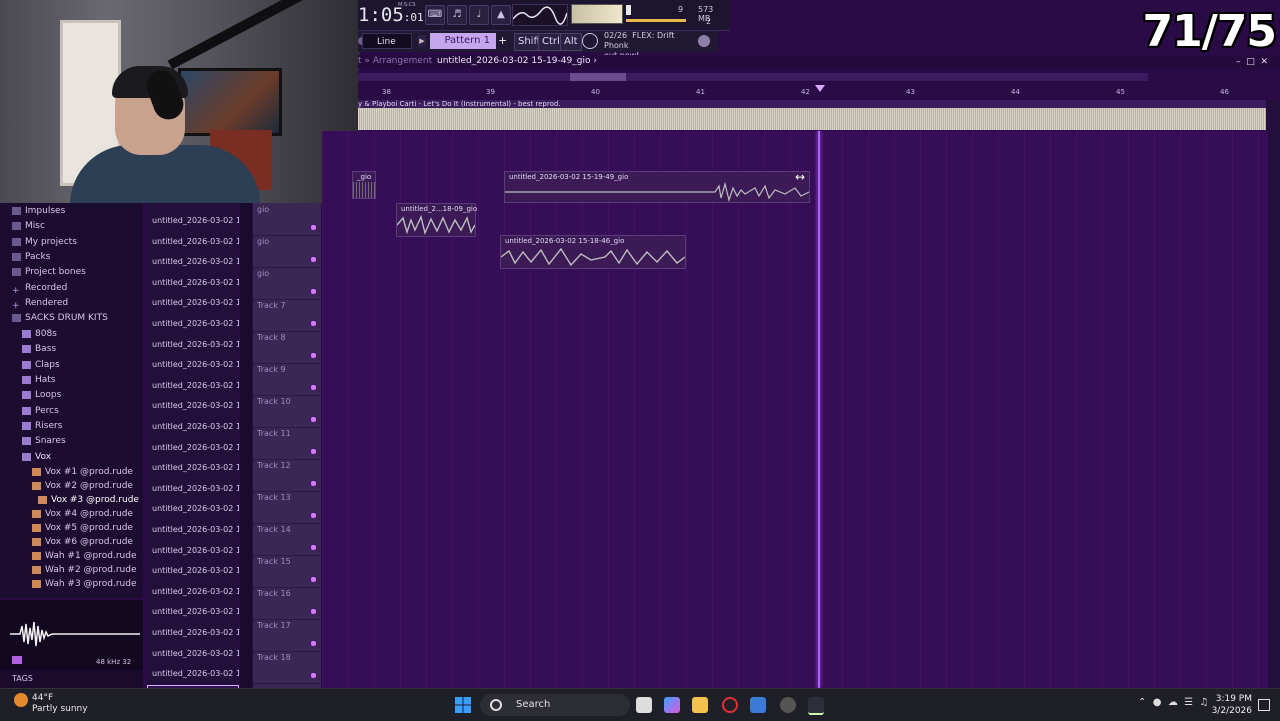 This screenshot has height=721, width=1280. What do you see at coordinates (1264, 705) in the screenshot?
I see `notification-icon` at bounding box center [1264, 705].